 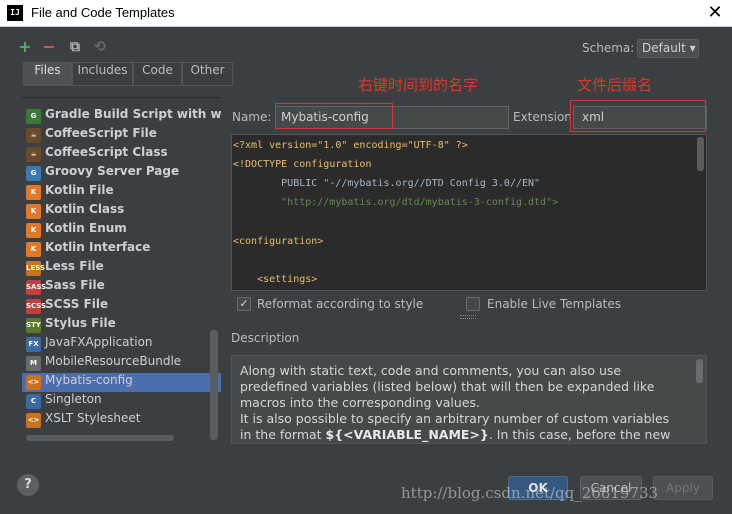 What do you see at coordinates (334, 116) in the screenshot?
I see `name-highlight-box` at bounding box center [334, 116].